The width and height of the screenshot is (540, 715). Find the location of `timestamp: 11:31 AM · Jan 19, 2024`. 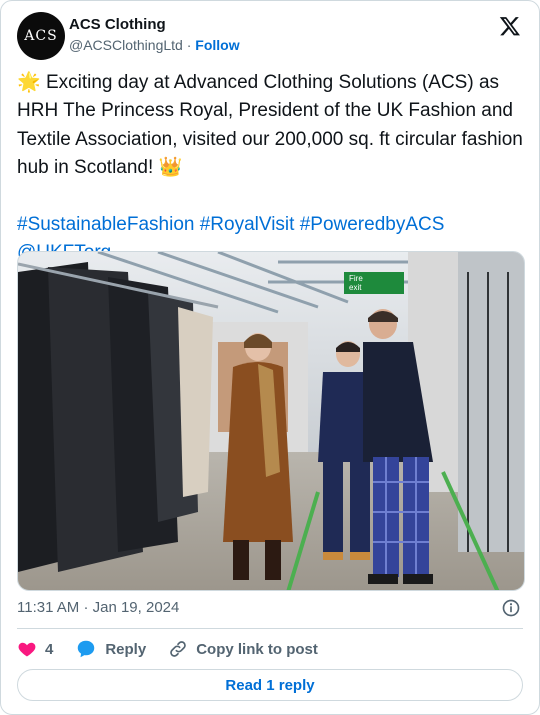

timestamp: 11:31 AM · Jan 19, 2024 is located at coordinates (98, 607).